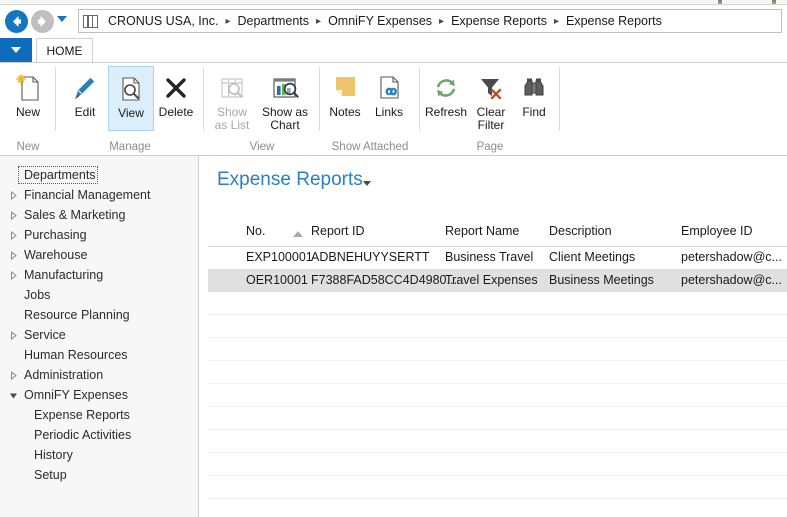  I want to click on history-dropdown-icon, so click(62, 19).